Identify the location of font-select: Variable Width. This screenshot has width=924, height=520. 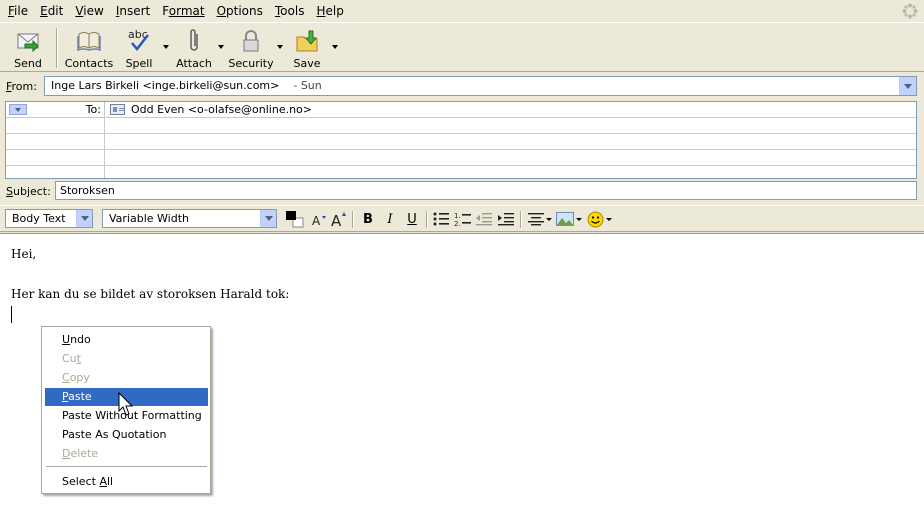
(189, 218).